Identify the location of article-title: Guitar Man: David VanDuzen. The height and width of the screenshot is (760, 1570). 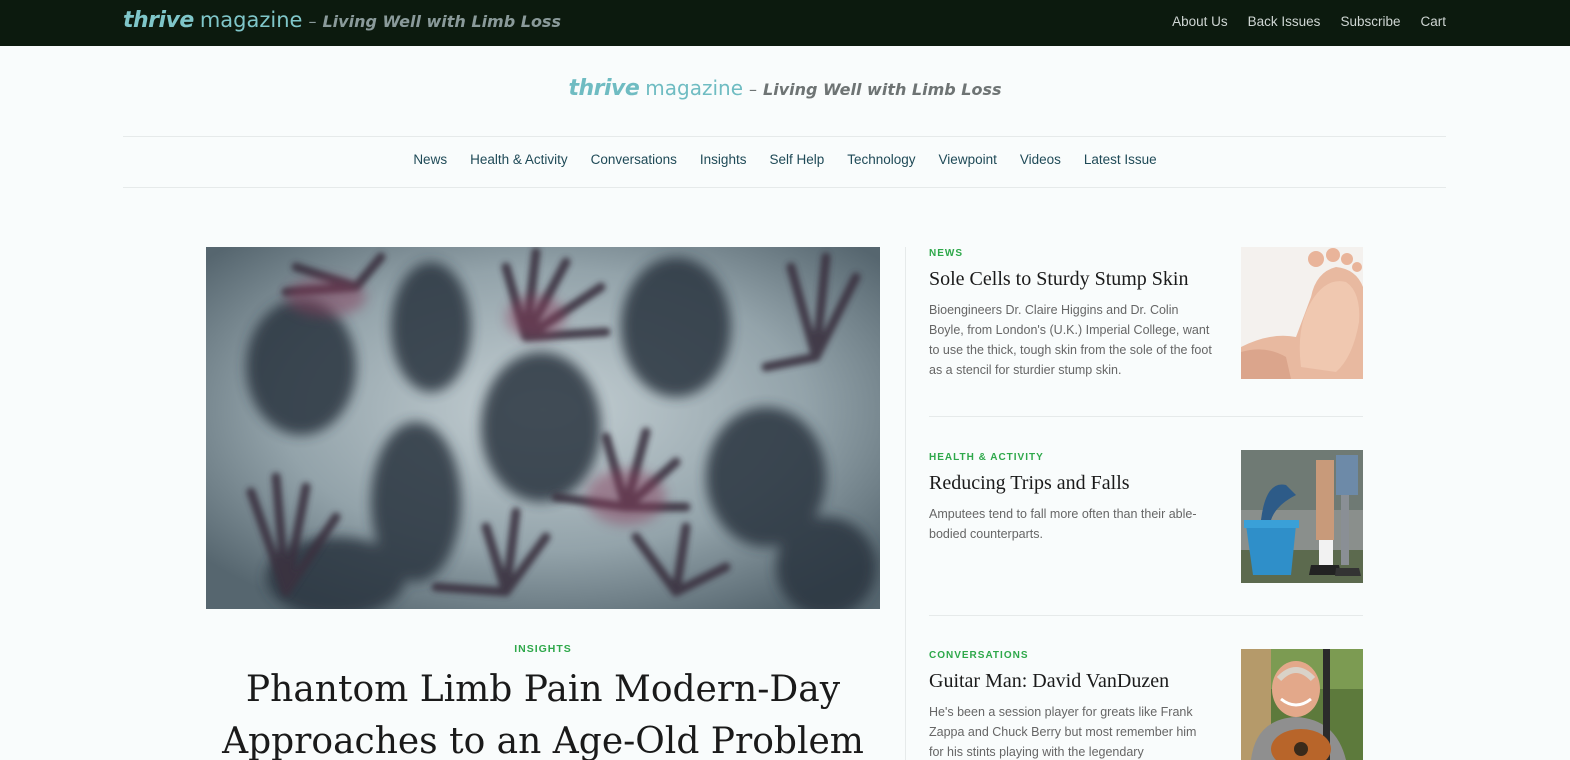
(1074, 681).